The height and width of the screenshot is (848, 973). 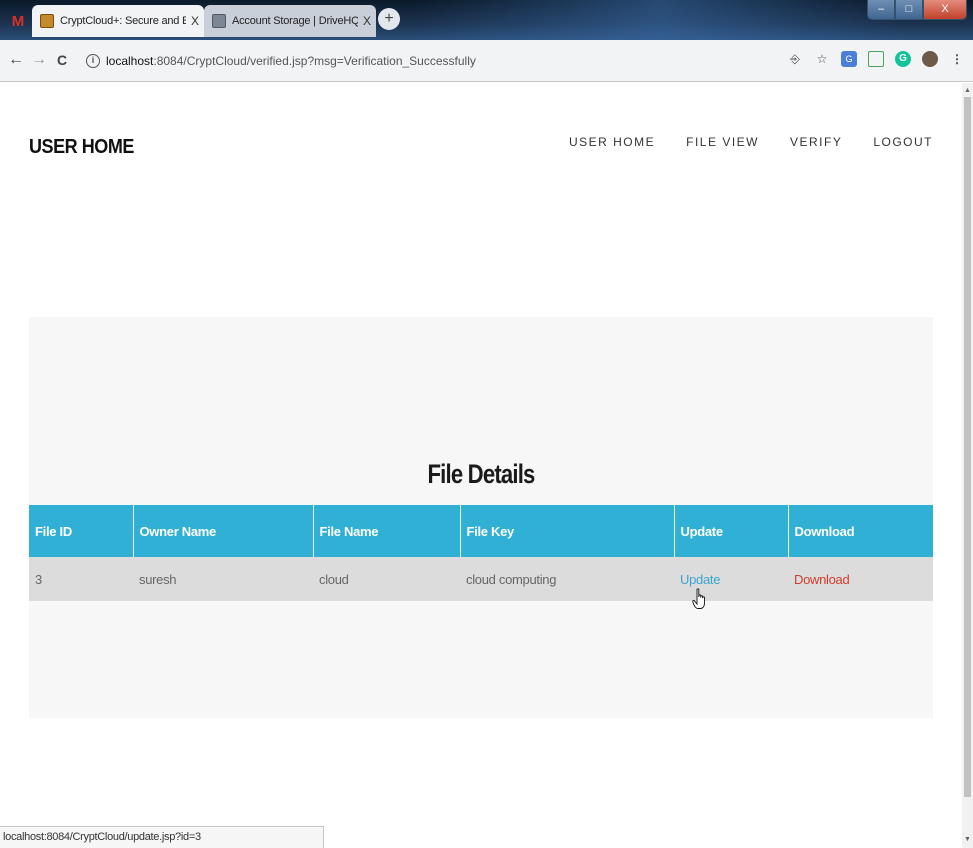 I want to click on window-controls: – □ X, so click(x=917, y=10).